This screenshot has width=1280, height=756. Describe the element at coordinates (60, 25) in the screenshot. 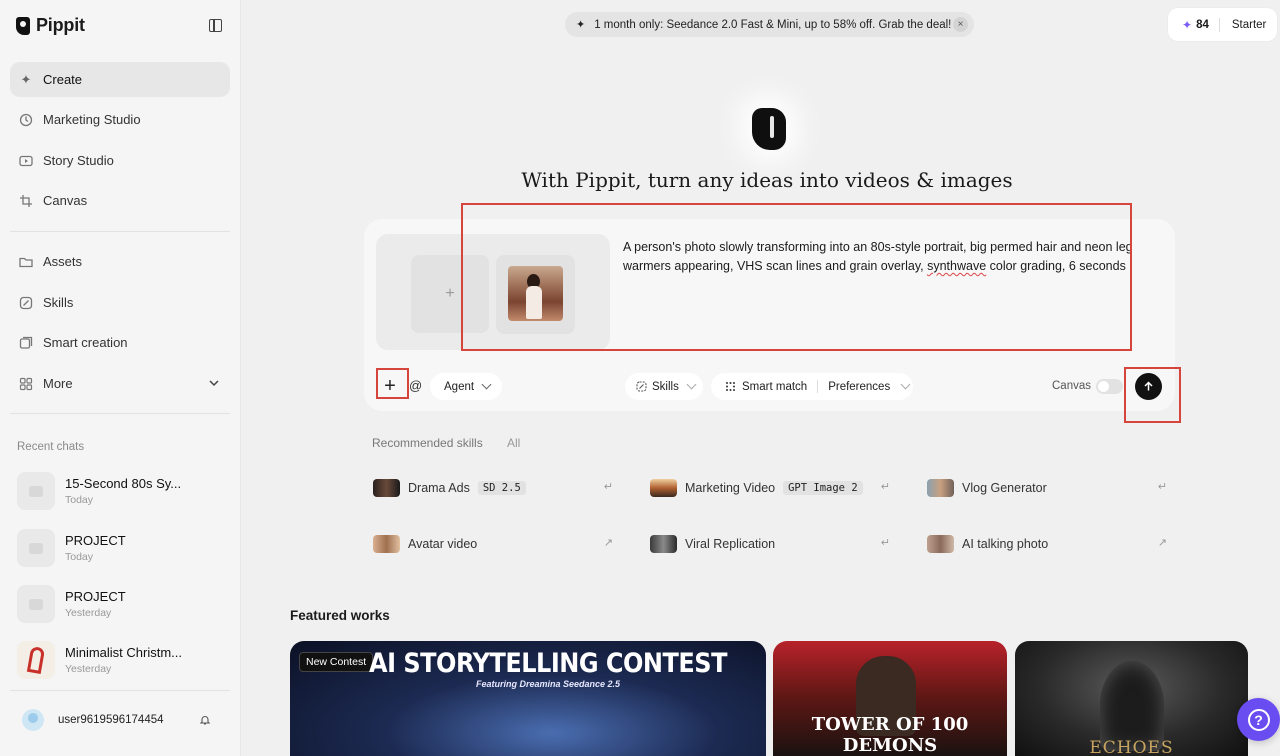

I see `brand-name: Pippit` at that location.